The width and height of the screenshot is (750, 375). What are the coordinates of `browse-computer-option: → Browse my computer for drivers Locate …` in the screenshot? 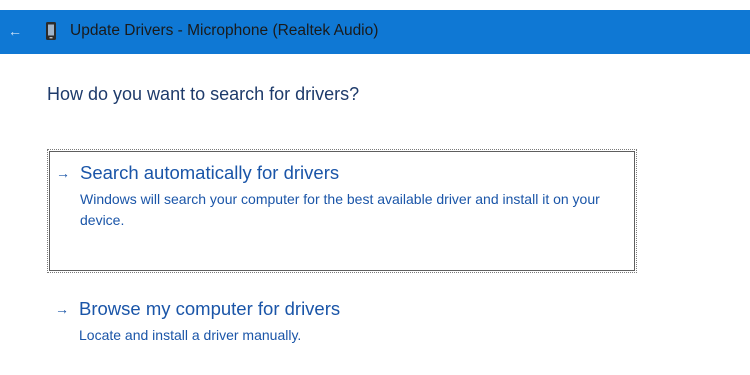 It's located at (342, 320).